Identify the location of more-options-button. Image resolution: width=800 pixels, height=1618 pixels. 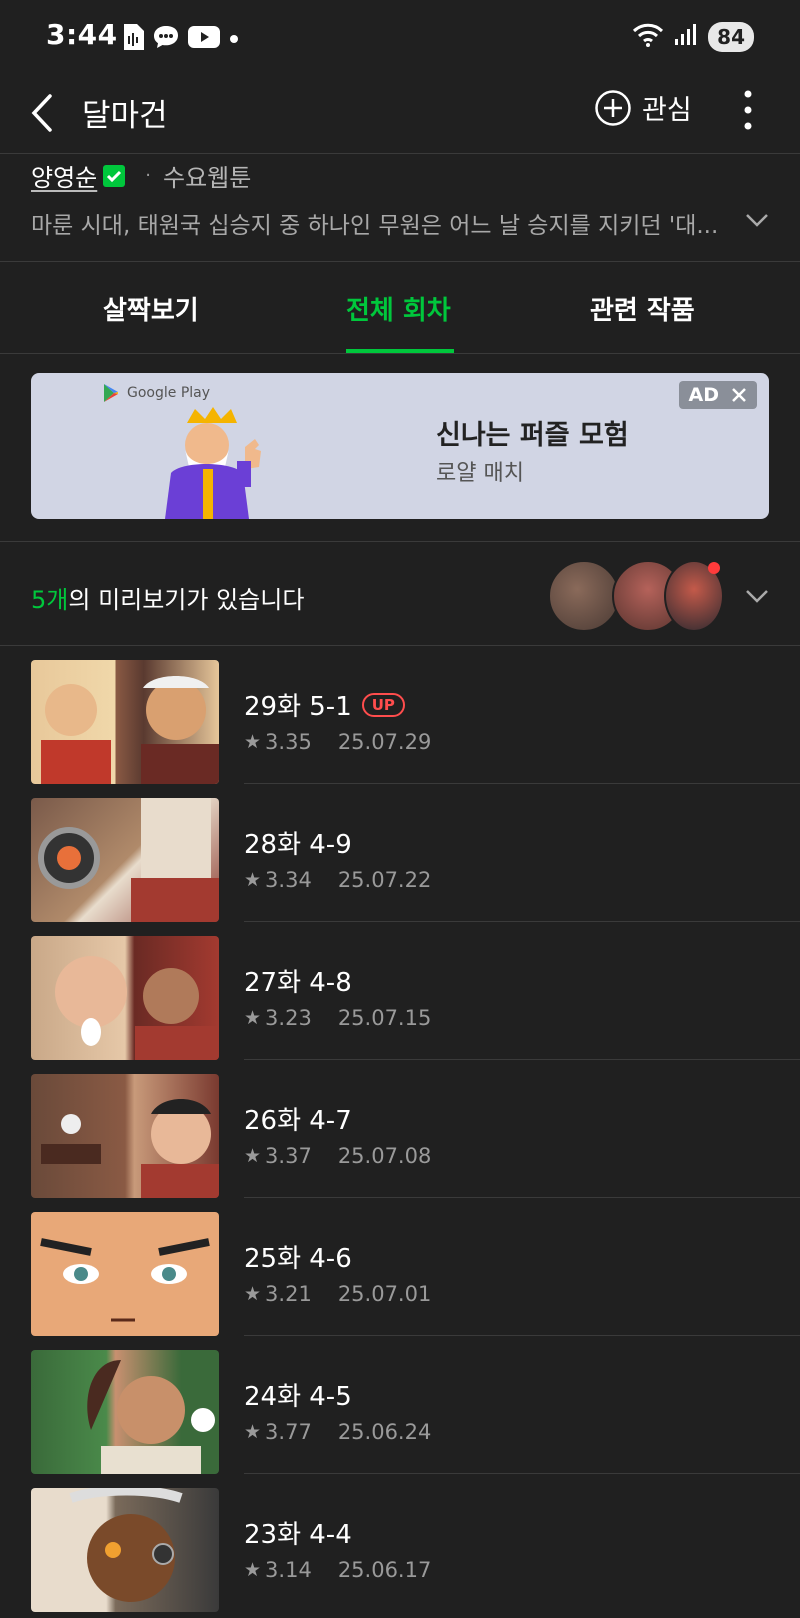
(748, 110).